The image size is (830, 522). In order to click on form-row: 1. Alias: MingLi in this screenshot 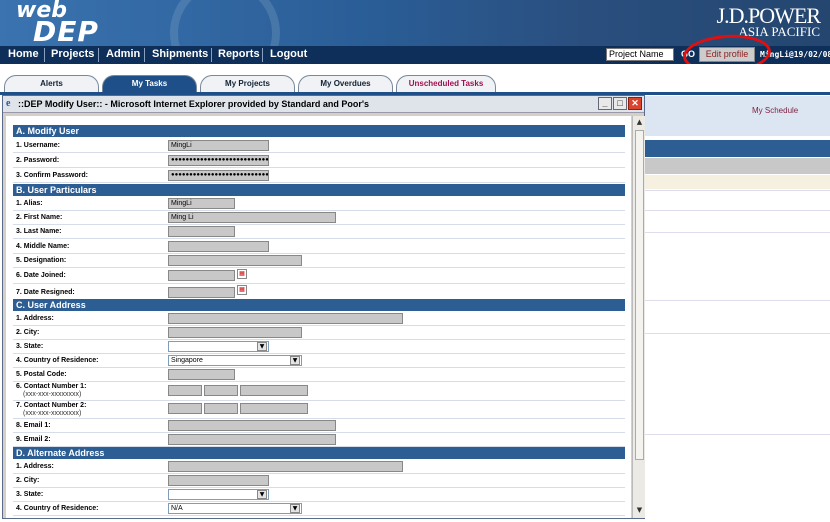, I will do `click(319, 204)`.